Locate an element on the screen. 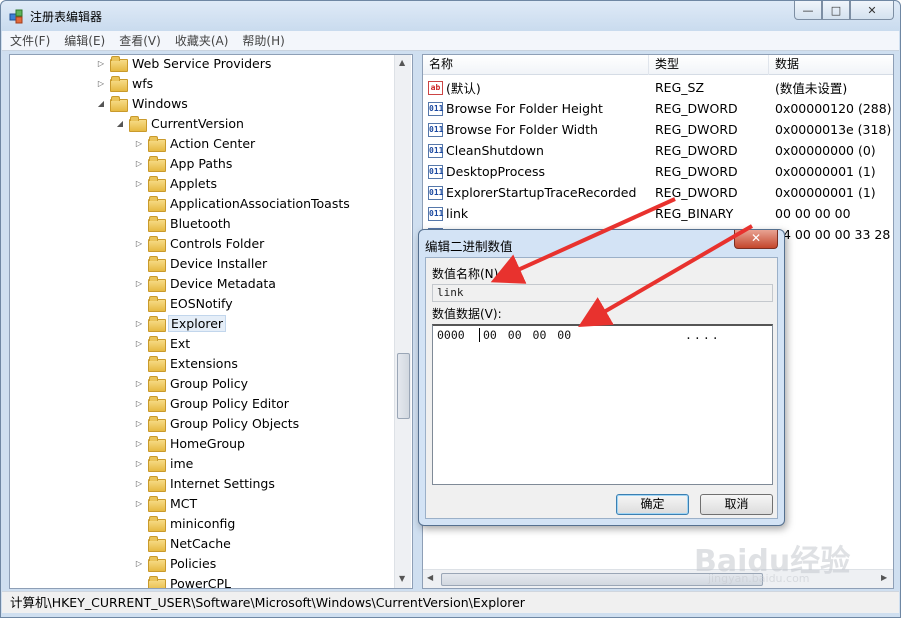  tree-item: ApplicationAssociationToasts is located at coordinates (243, 203).